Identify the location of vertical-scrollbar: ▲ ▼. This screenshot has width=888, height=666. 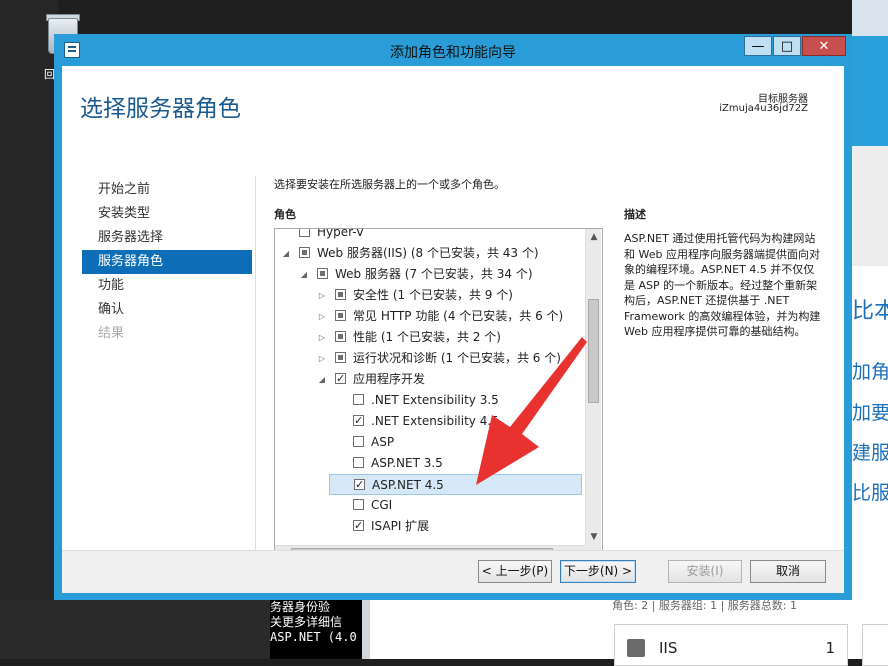
(593, 387).